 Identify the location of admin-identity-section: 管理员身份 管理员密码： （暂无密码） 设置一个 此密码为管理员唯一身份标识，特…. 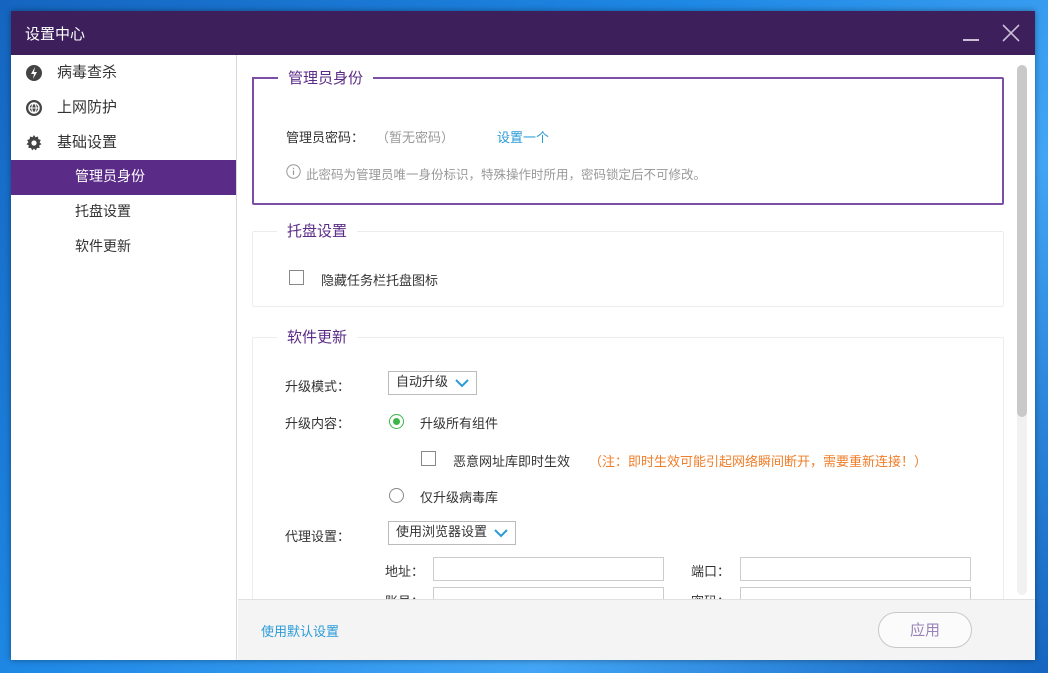
(628, 136).